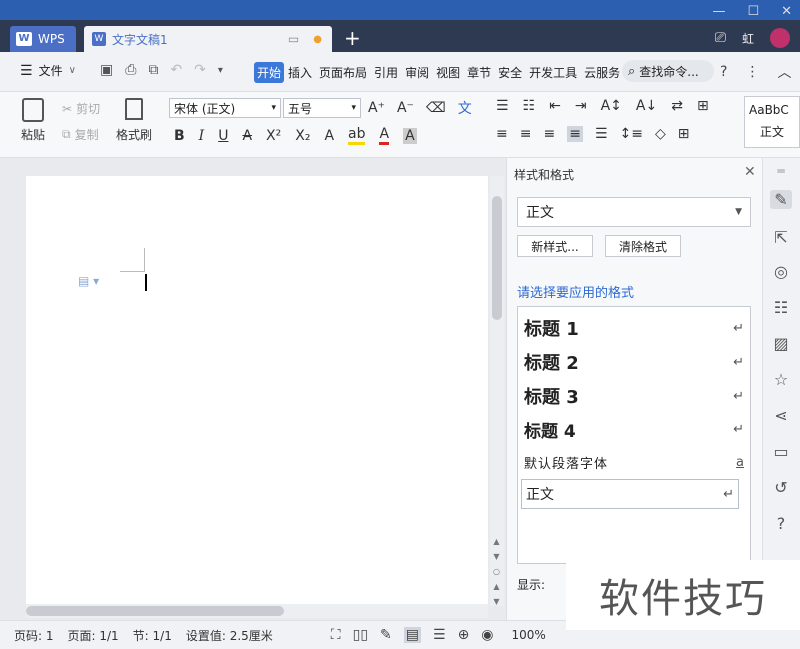 The height and width of the screenshot is (649, 800). I want to click on web-view-icon: ⊕, so click(464, 635).